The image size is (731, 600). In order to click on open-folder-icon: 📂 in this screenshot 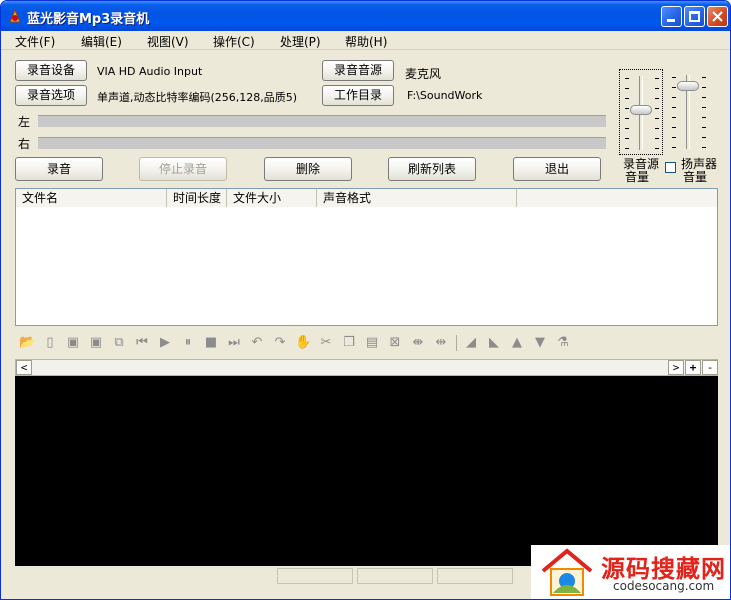, I will do `click(27, 343)`.